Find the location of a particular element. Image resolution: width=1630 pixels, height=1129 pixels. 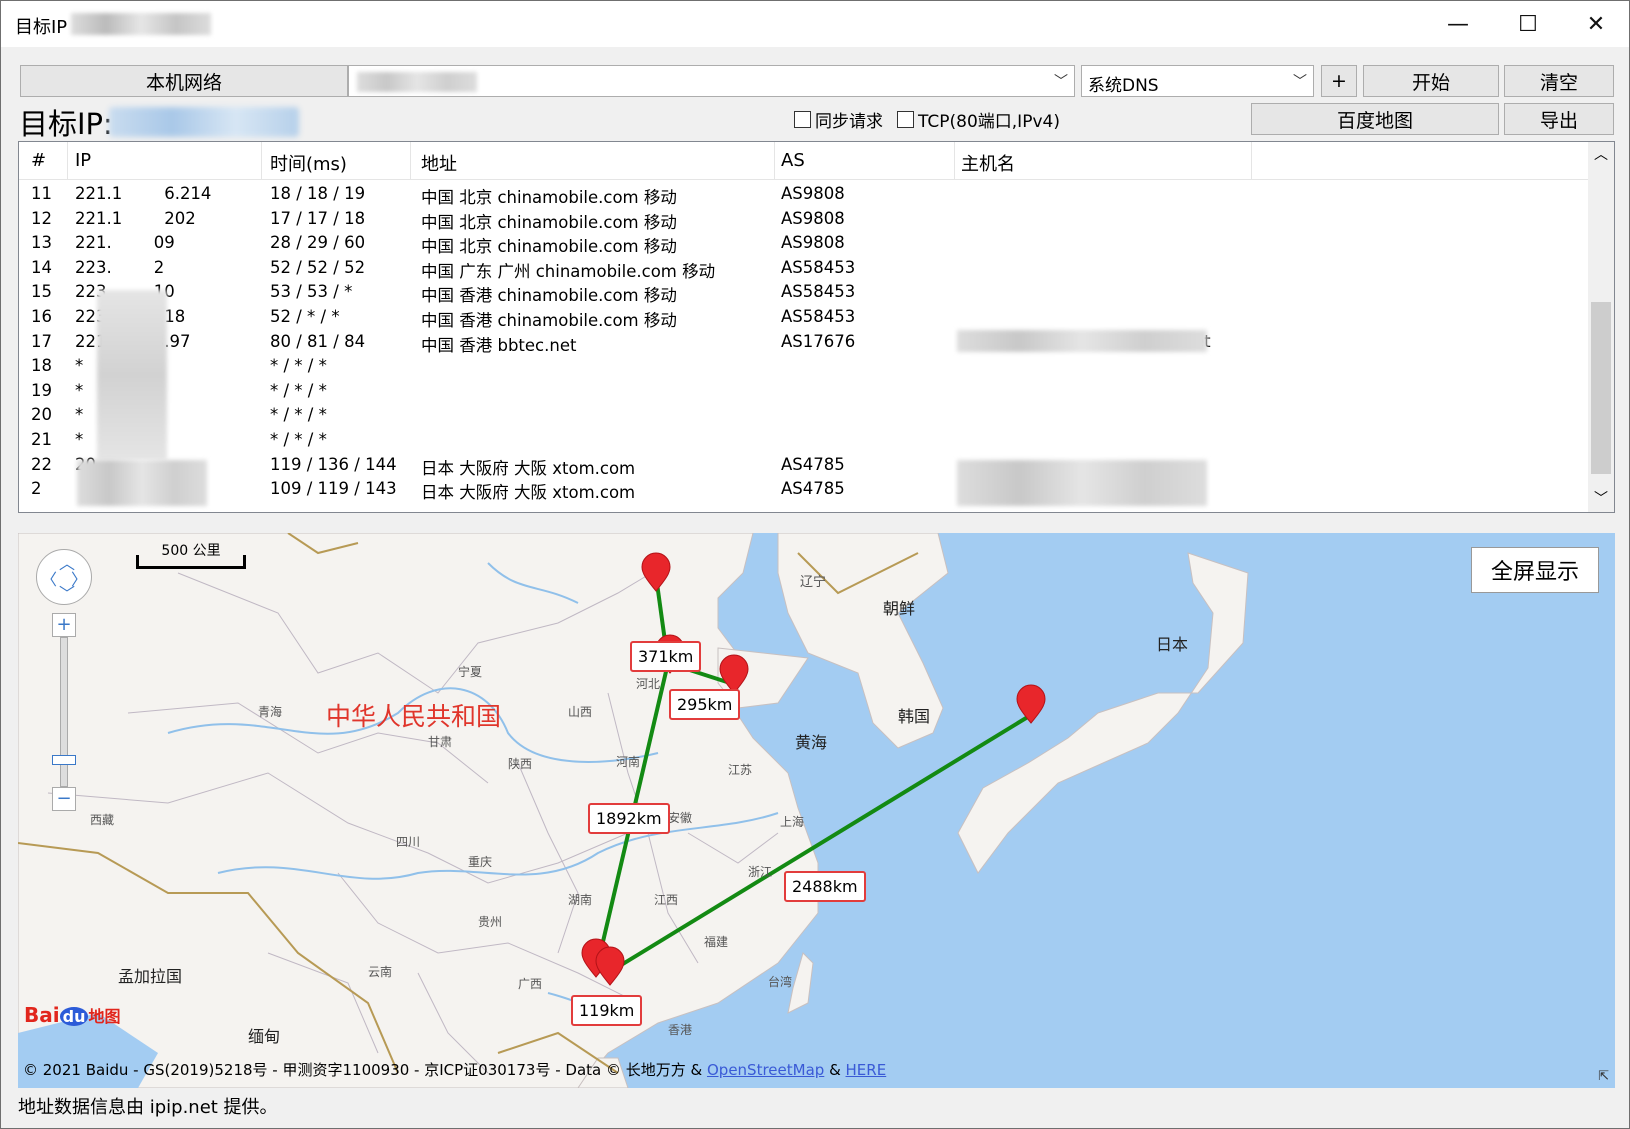

place-label: 辽宁 is located at coordinates (813, 582).